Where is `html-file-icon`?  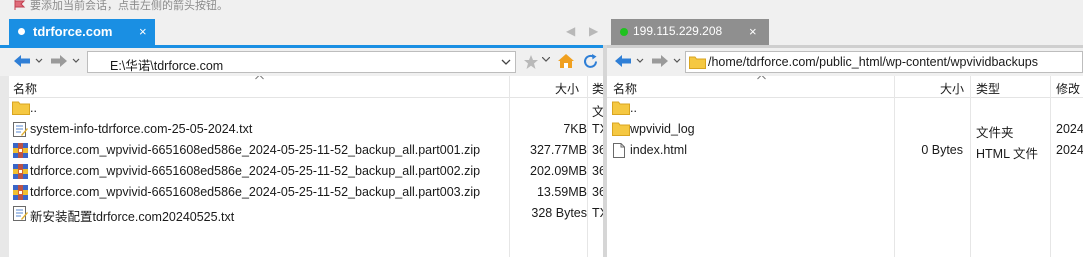 html-file-icon is located at coordinates (619, 150).